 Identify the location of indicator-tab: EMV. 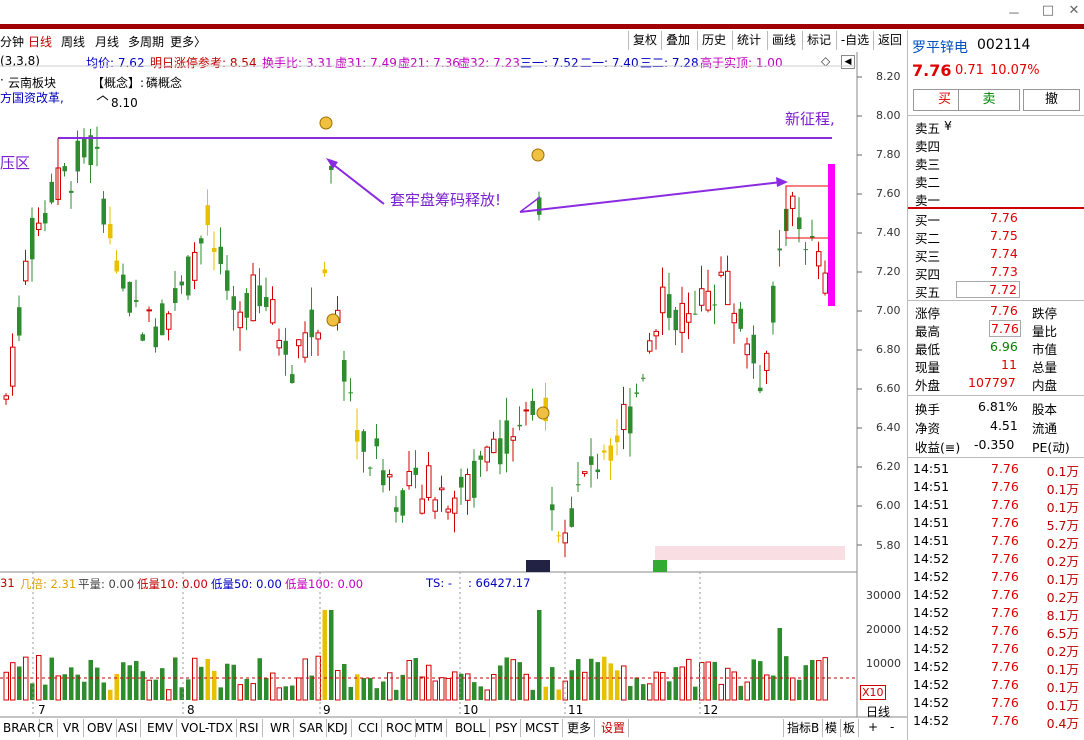
(161, 728).